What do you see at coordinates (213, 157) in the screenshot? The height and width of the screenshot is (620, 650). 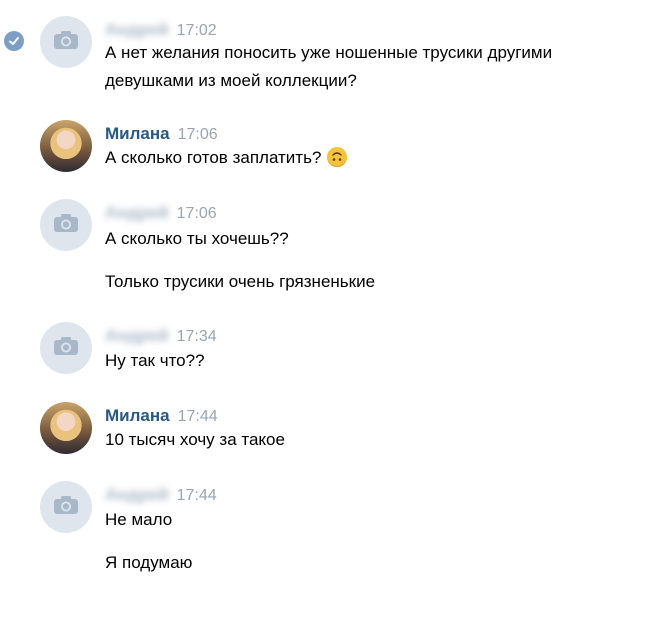 I see `message-text: А сколько готов заплатить?` at bounding box center [213, 157].